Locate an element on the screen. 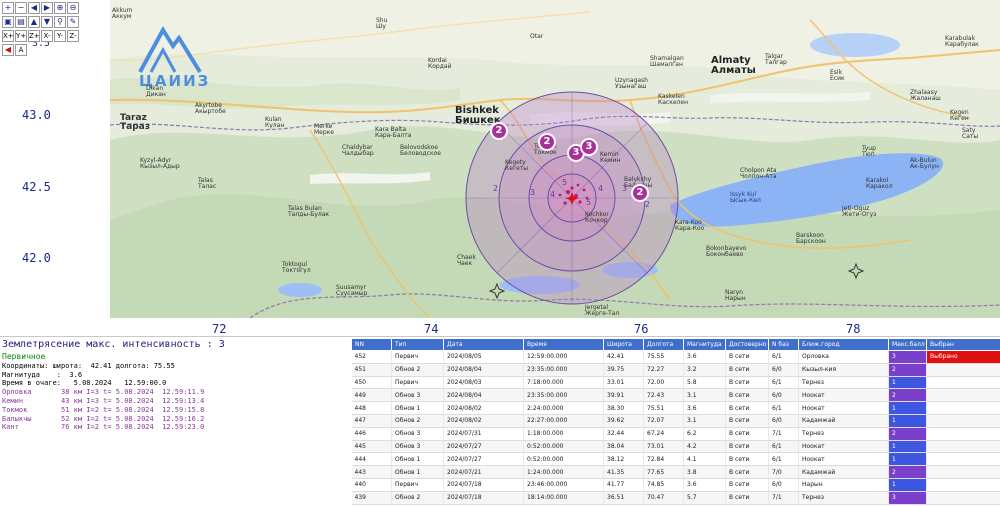  arrow-right-icon: ▶ is located at coordinates (47, 8).